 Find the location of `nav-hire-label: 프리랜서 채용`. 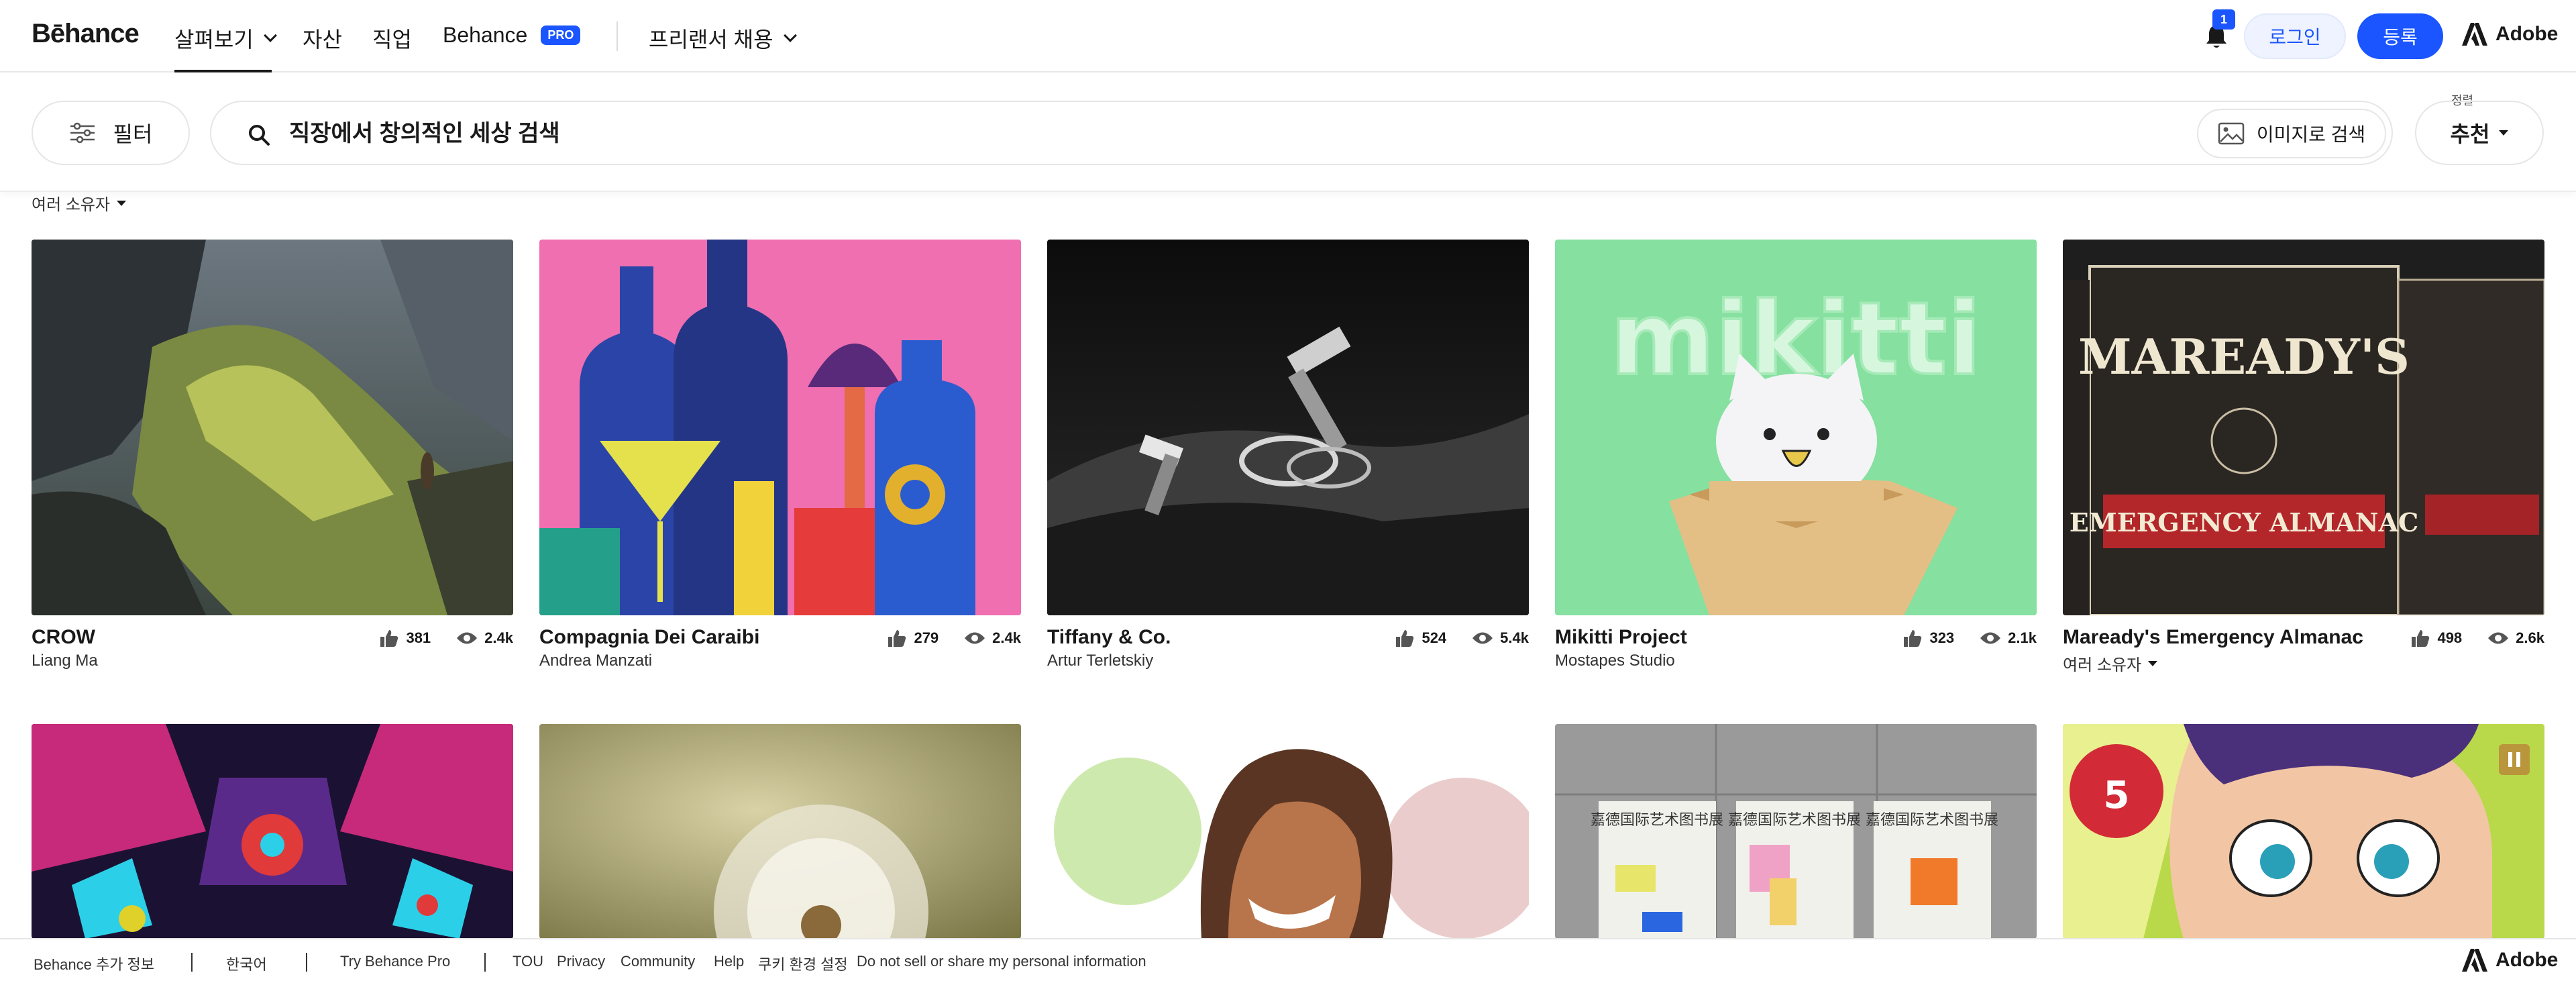

nav-hire-label: 프리랜서 채용 is located at coordinates (711, 40).